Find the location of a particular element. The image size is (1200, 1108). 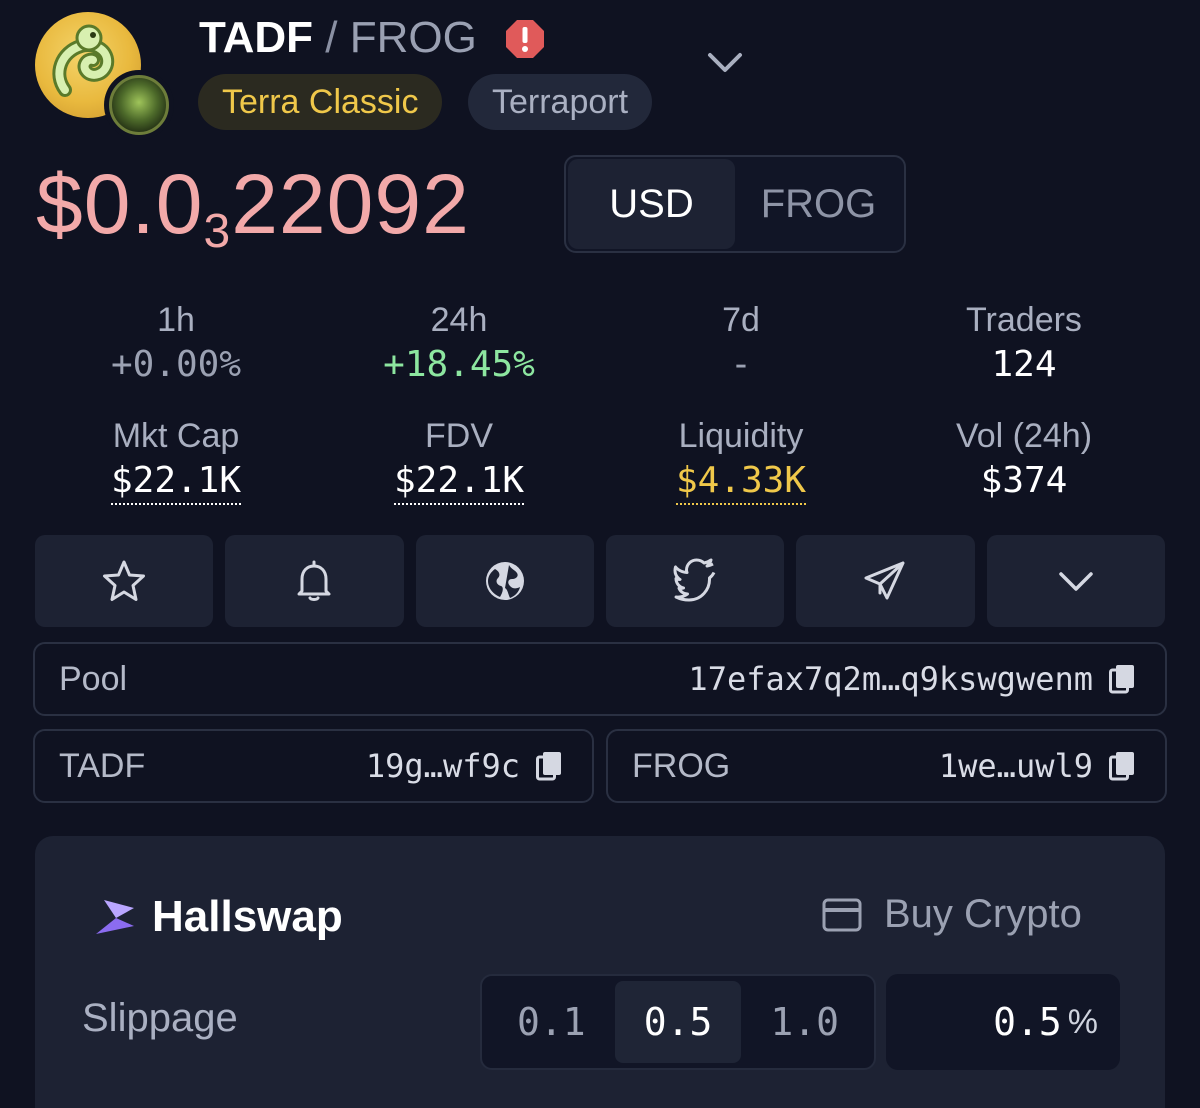

chain-logo is located at coordinates (139, 105).